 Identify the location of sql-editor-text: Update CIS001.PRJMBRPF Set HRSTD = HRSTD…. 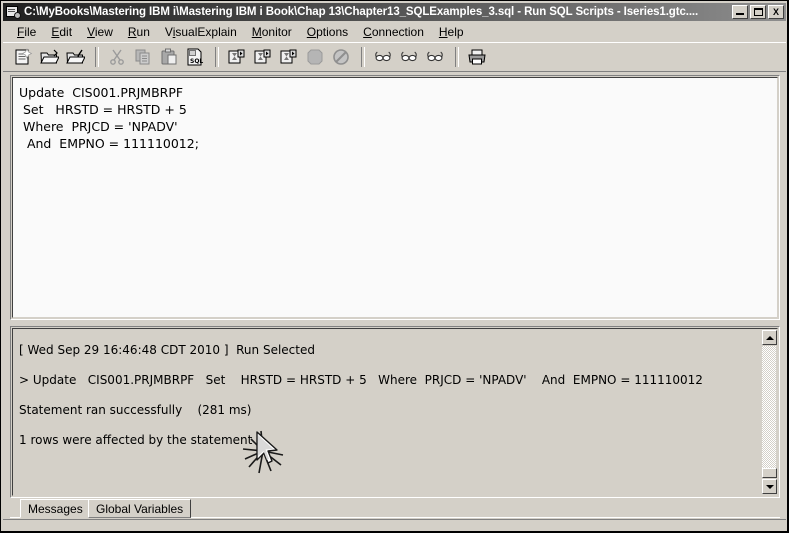
(395, 115).